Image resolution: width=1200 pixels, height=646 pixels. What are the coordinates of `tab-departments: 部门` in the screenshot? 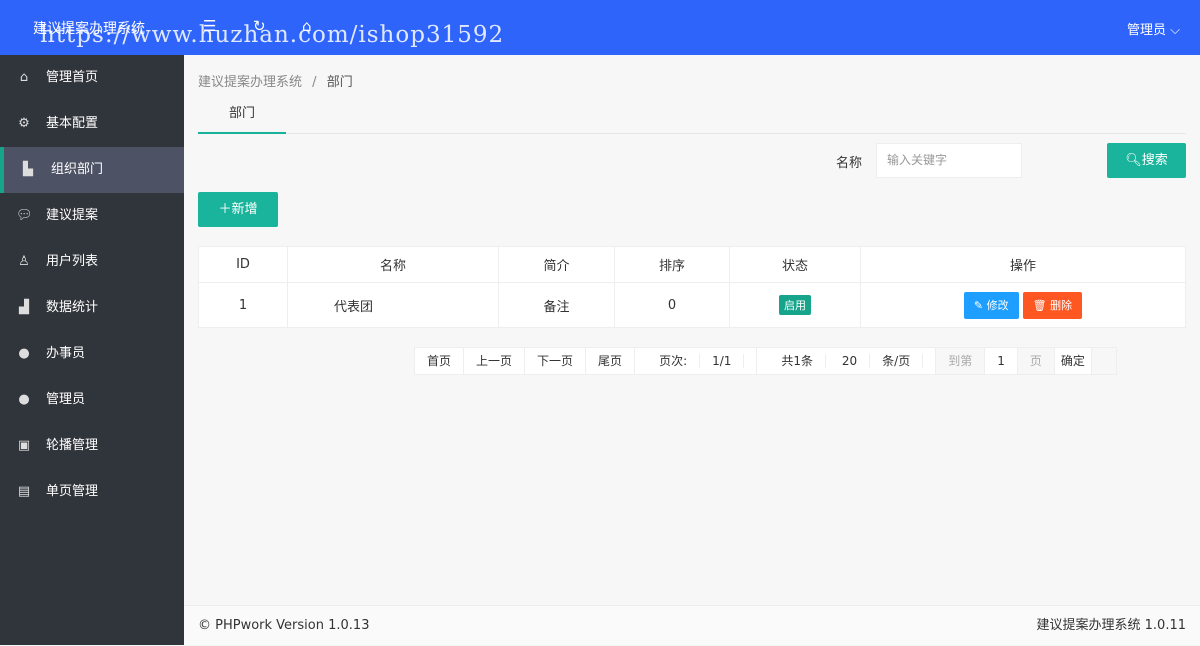 It's located at (242, 116).